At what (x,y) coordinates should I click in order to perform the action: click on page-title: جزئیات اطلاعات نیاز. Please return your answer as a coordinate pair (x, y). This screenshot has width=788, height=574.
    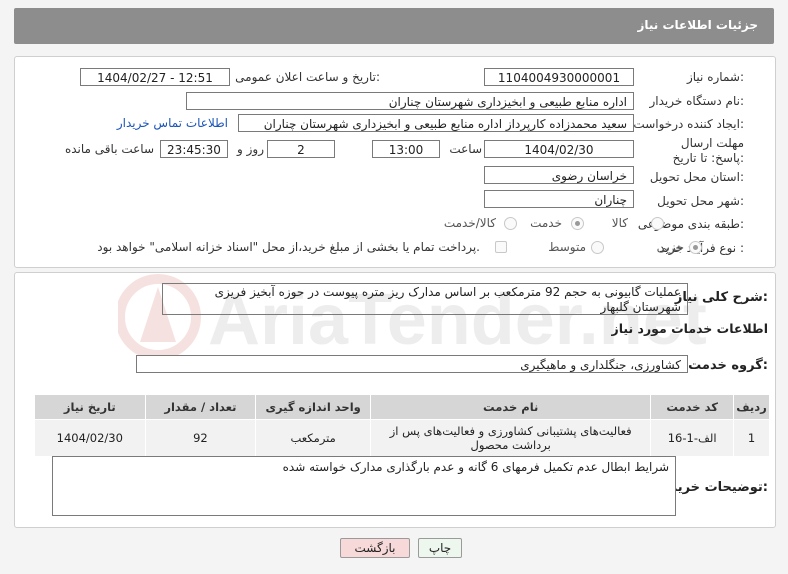
    Looking at the image, I should click on (697, 25).